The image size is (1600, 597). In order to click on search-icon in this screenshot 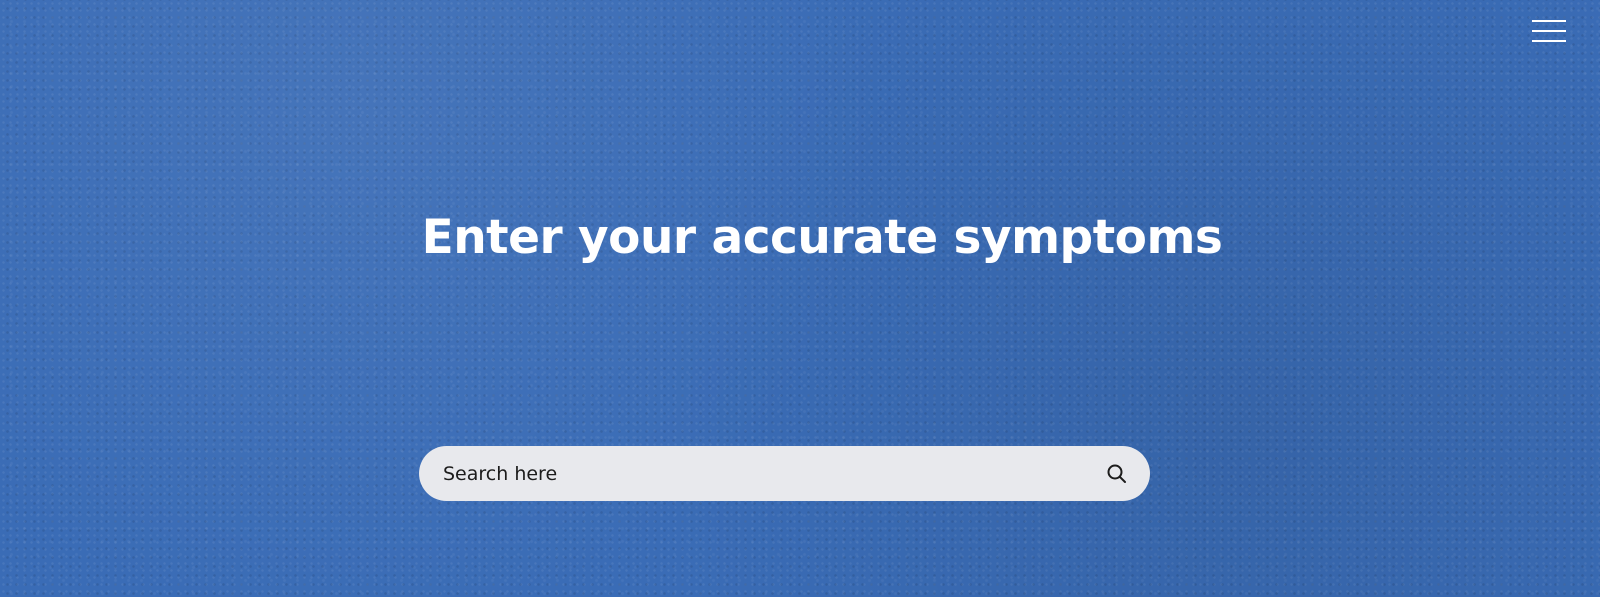, I will do `click(1116, 473)`.